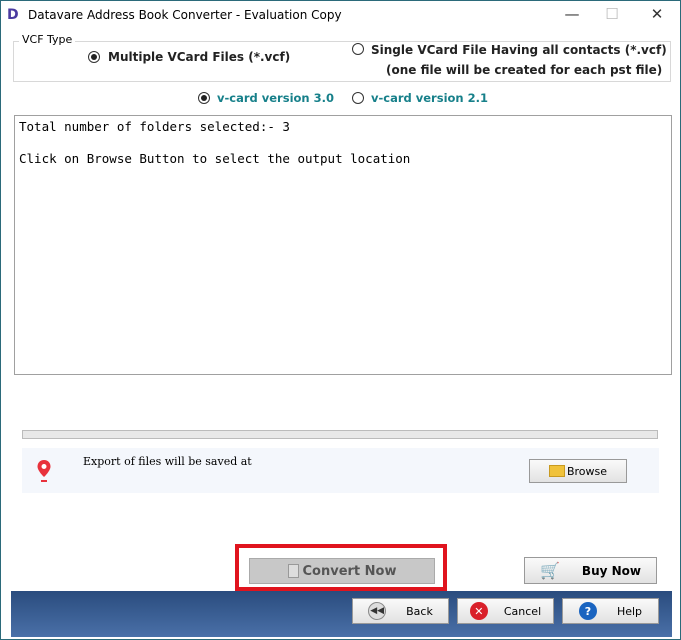 Image resolution: width=681 pixels, height=640 pixels. Describe the element at coordinates (293, 571) in the screenshot. I see `convert-icon` at that location.